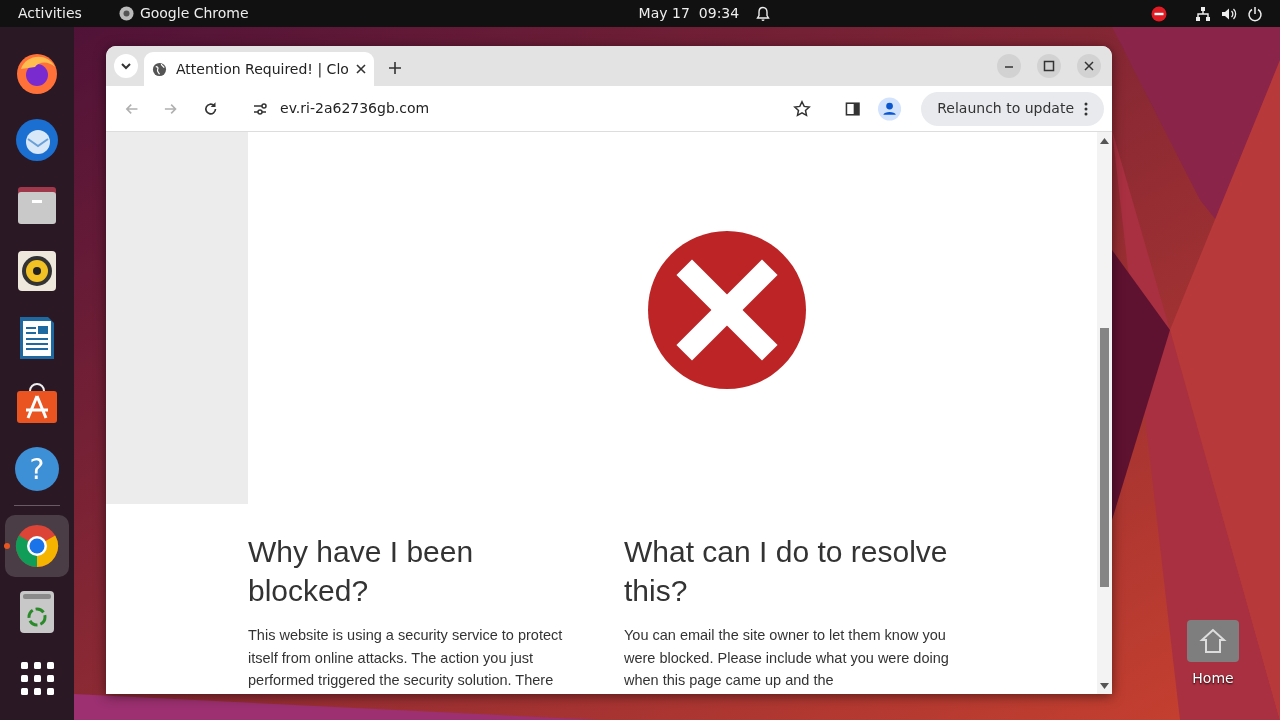  What do you see at coordinates (395, 68) in the screenshot?
I see `new-tab-icon` at bounding box center [395, 68].